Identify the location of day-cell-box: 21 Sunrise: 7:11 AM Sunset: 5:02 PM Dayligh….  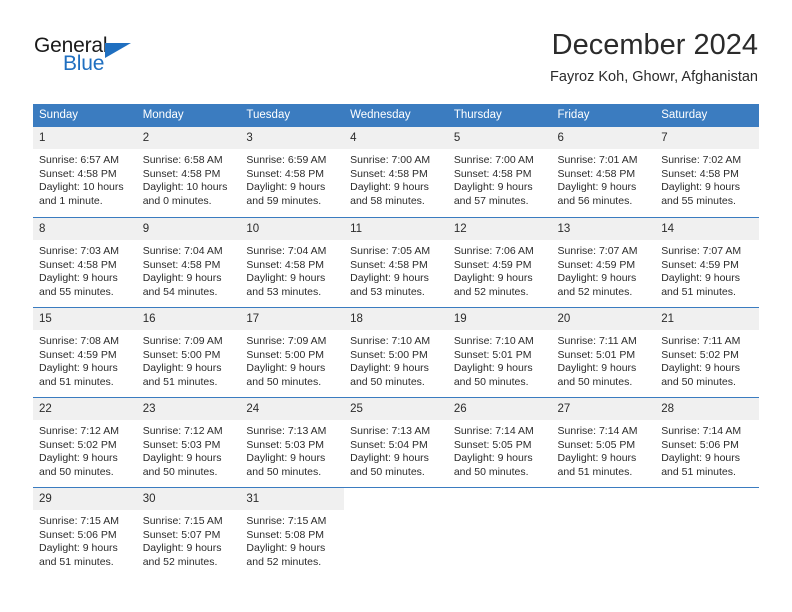
(707, 352).